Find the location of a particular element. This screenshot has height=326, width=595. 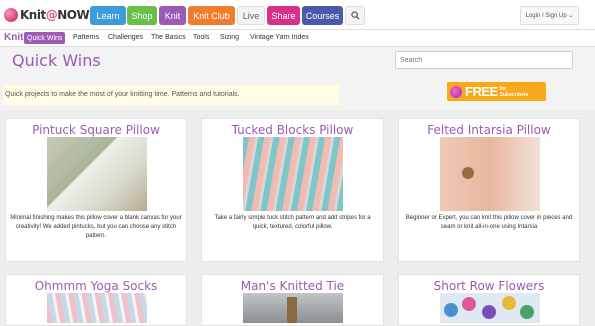

nav-share-button: Share is located at coordinates (283, 15).